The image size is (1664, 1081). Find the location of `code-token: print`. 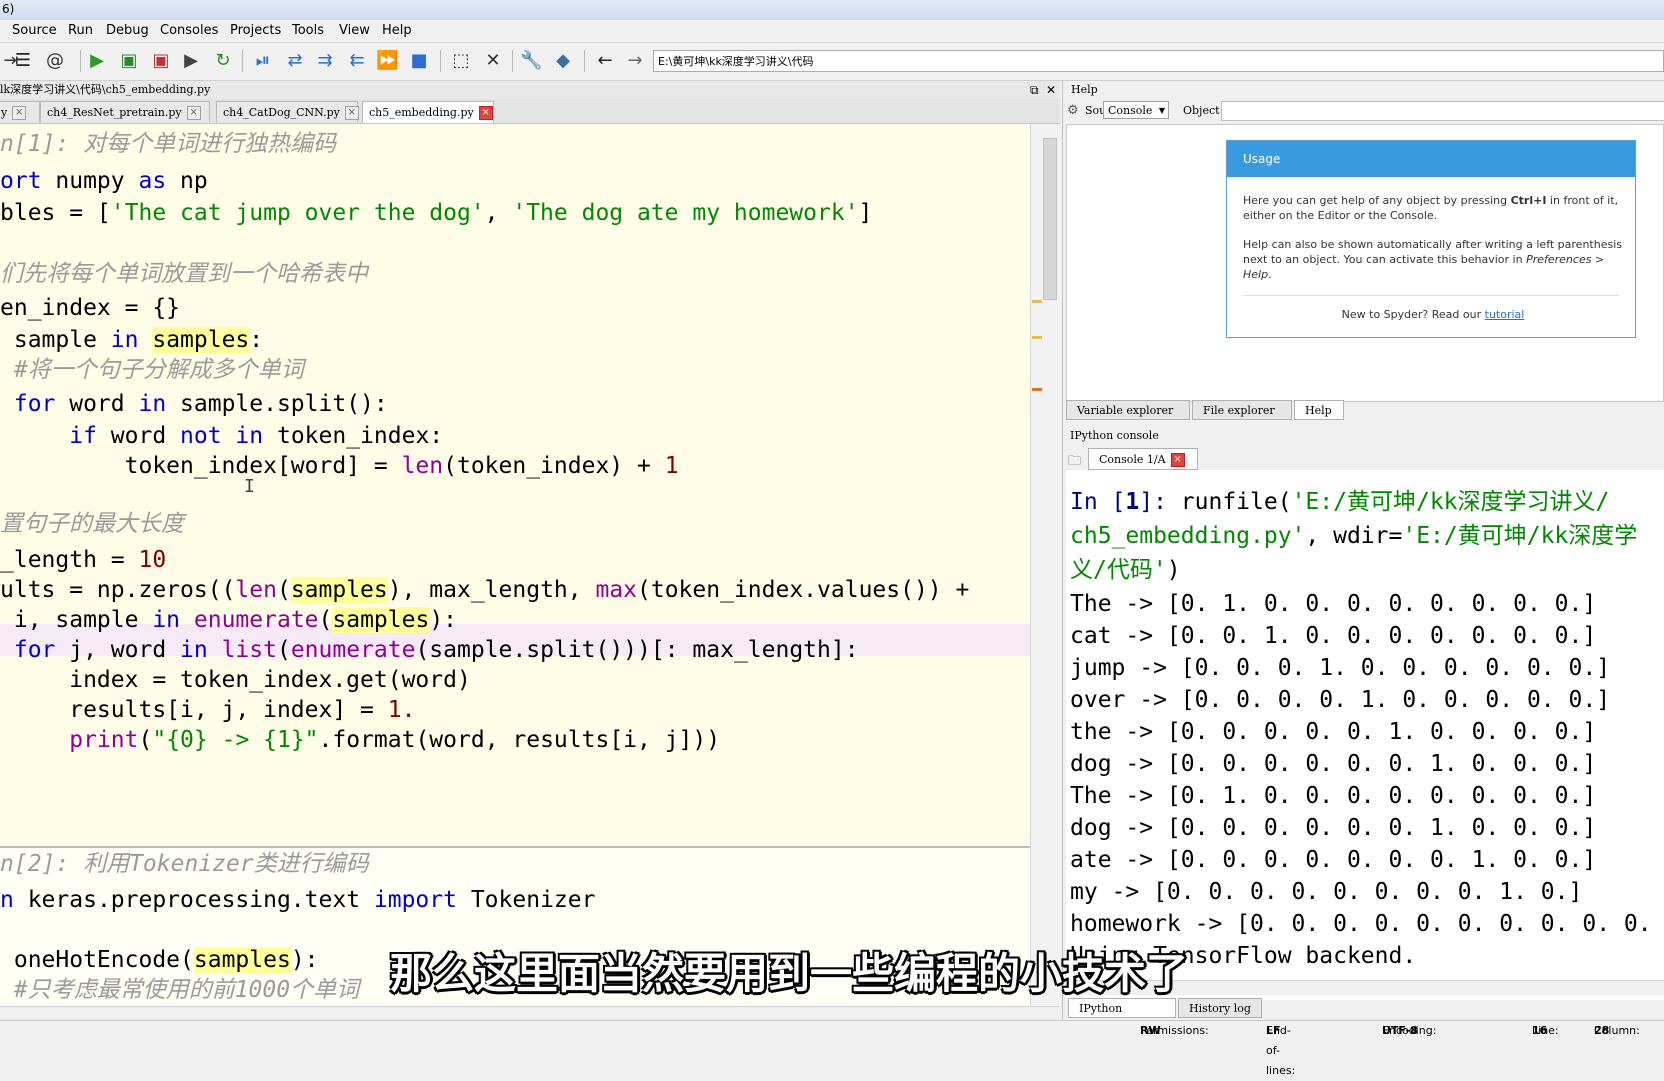

code-token: print is located at coordinates (104, 740).